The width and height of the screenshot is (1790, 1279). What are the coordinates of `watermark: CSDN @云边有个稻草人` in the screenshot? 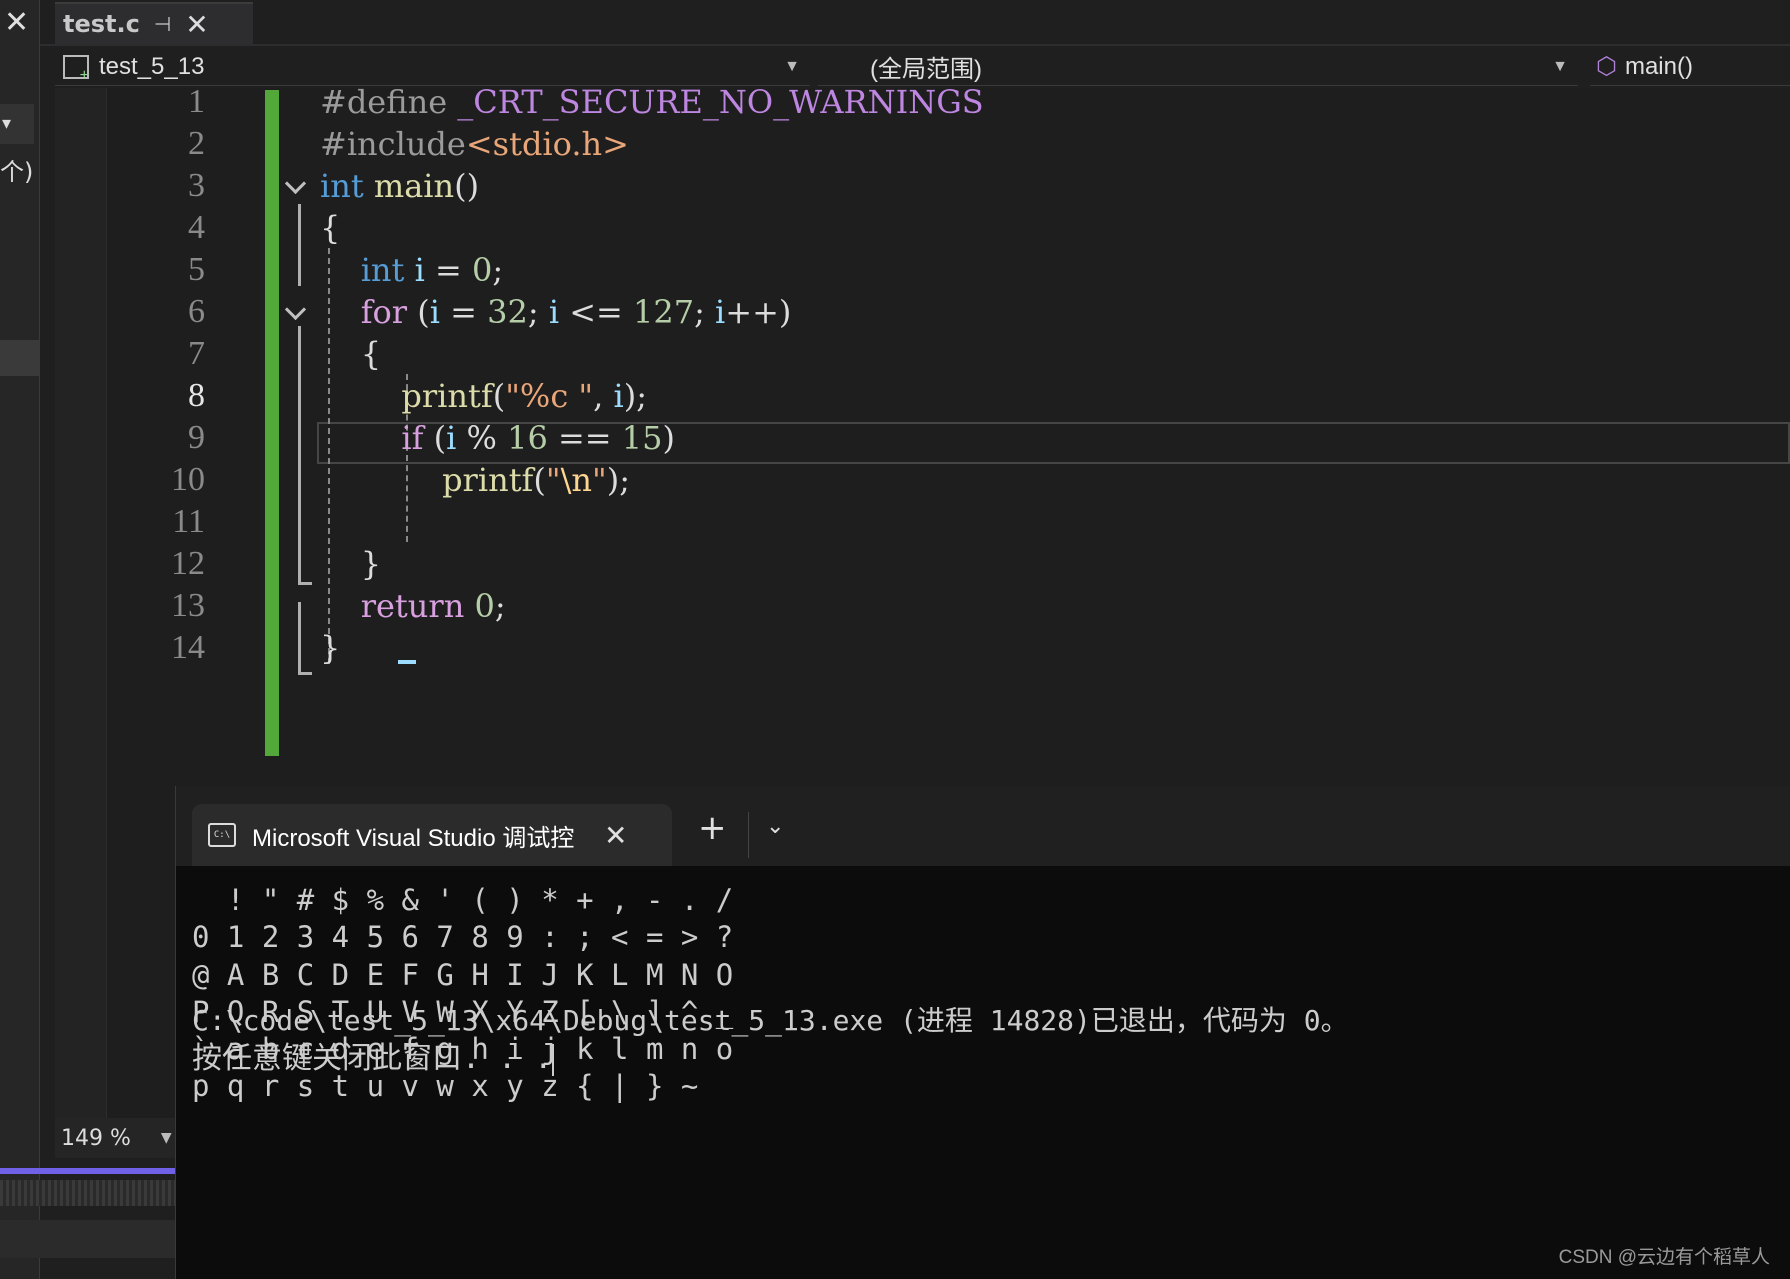 It's located at (1664, 1257).